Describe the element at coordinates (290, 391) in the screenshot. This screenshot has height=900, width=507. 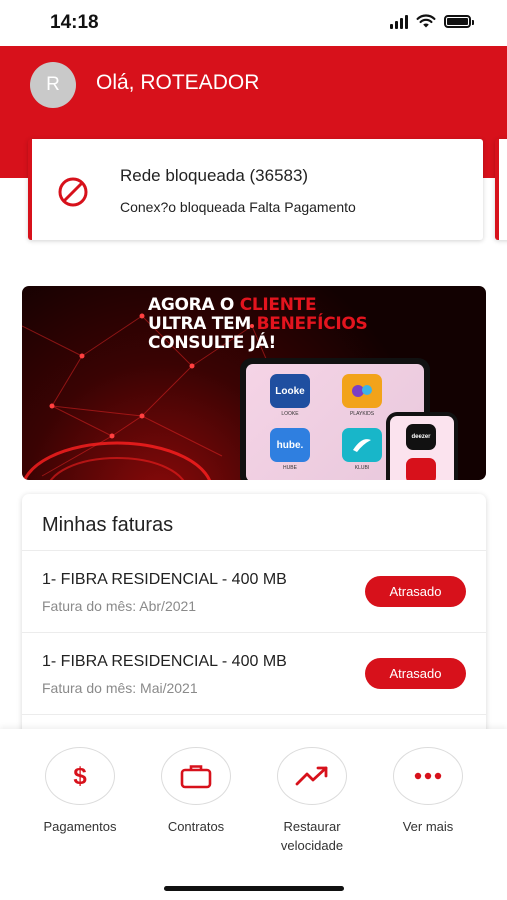
I see `looke-app-tile: Looke` at that location.